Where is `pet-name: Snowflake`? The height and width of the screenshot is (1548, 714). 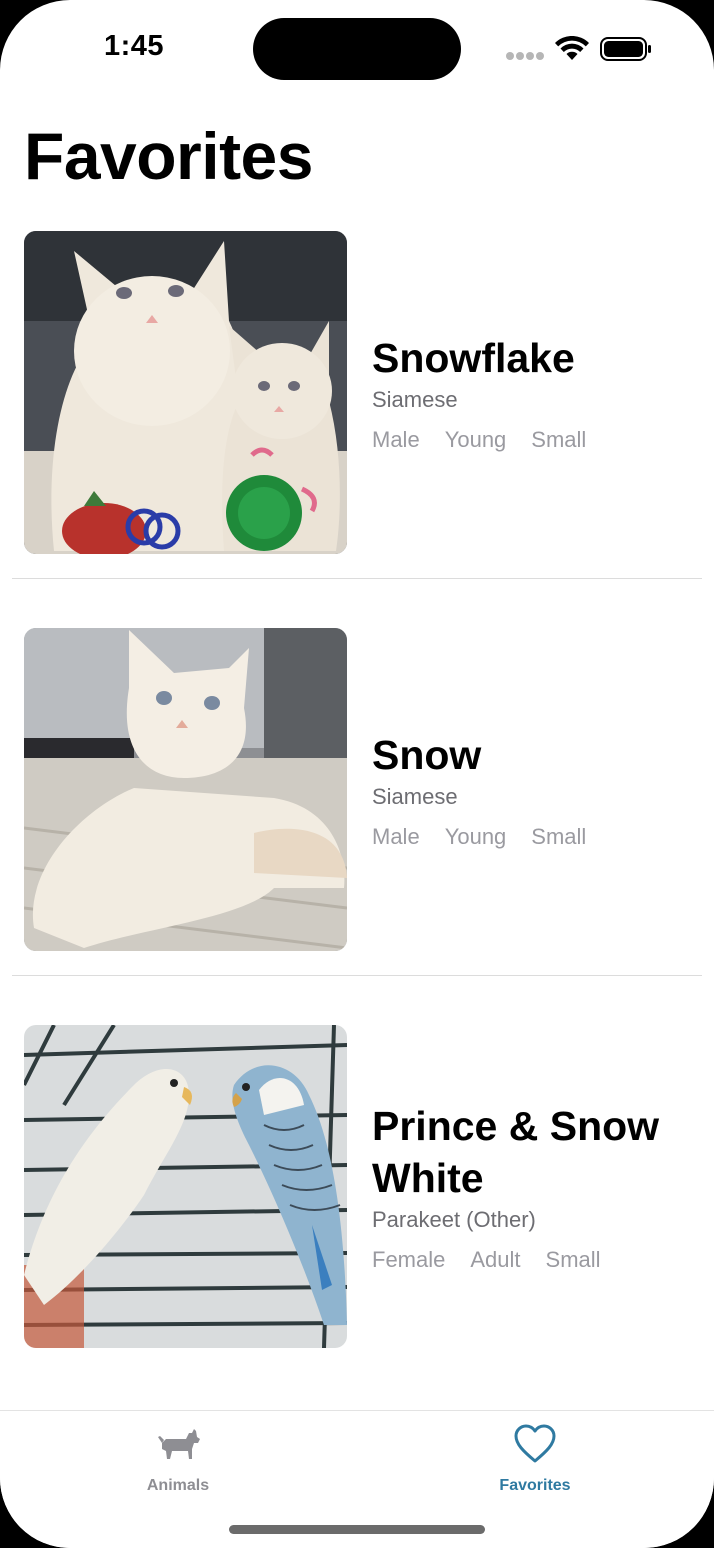
pet-name: Snowflake is located at coordinates (473, 357).